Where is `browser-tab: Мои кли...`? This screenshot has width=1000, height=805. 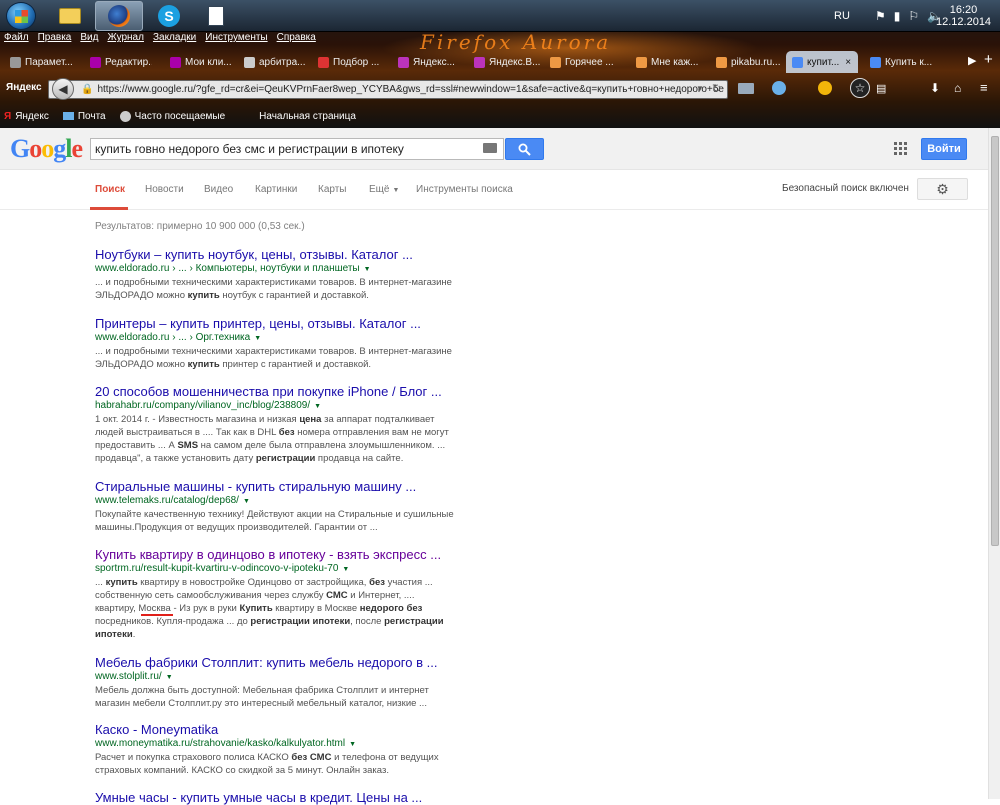 browser-tab: Мои кли... is located at coordinates (198, 62).